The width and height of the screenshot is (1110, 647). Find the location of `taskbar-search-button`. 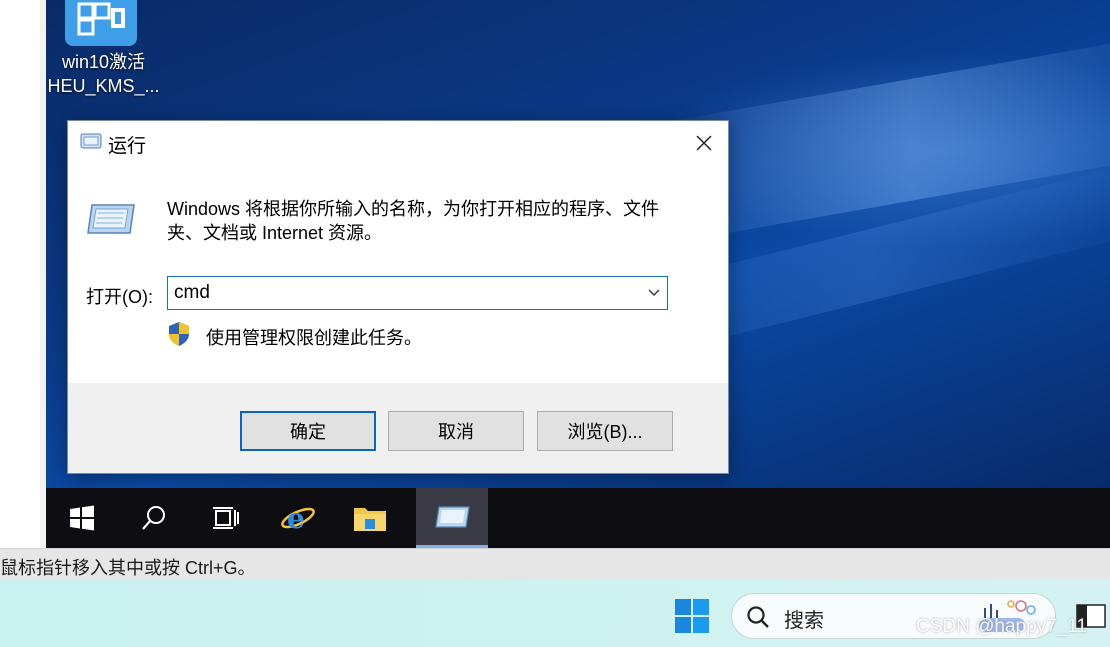

taskbar-search-button is located at coordinates (154, 518).